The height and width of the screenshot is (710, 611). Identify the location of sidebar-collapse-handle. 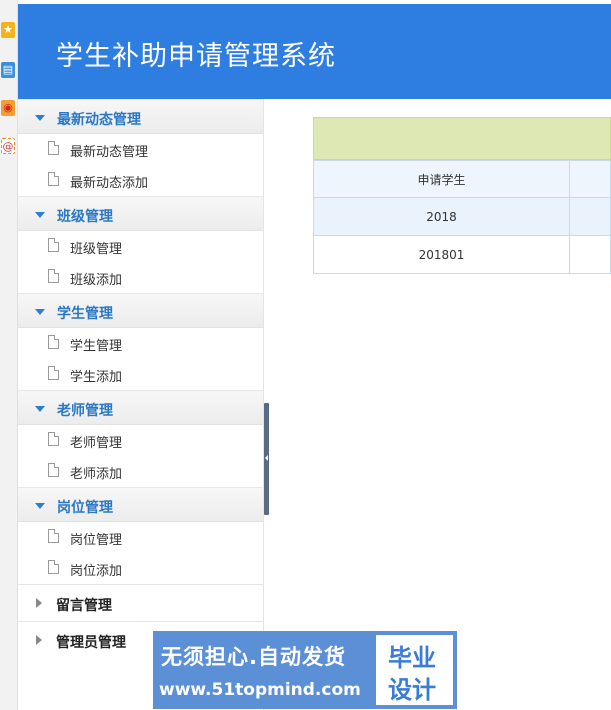
(266, 459).